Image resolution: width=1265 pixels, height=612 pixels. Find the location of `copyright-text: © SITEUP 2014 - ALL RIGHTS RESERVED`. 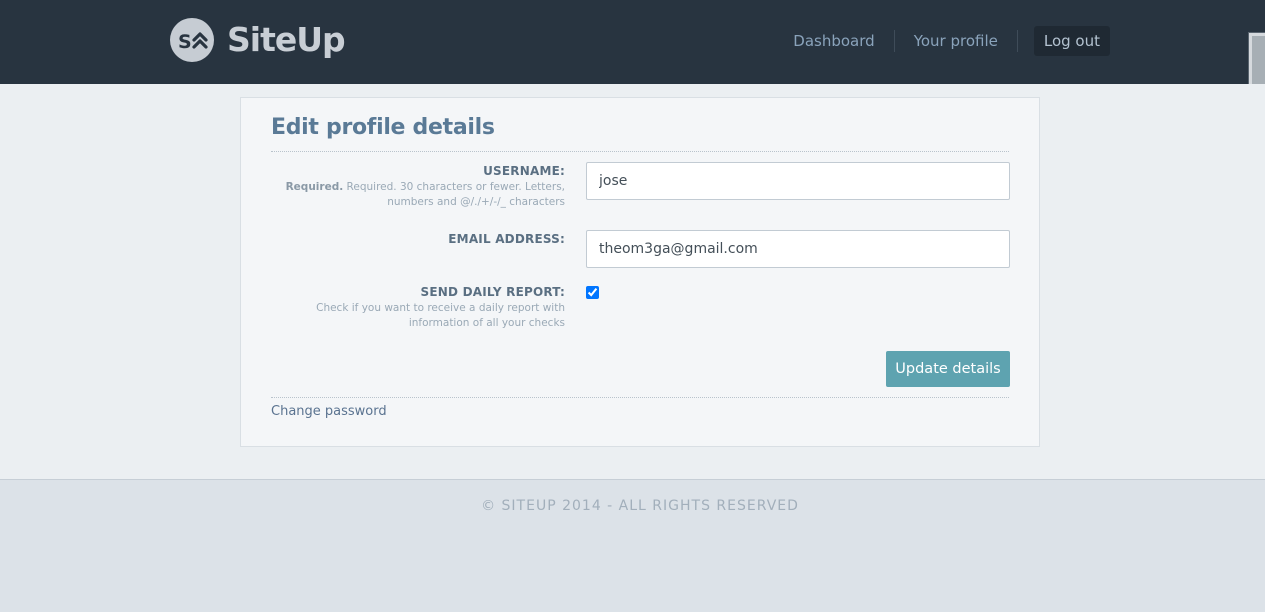

copyright-text: © SITEUP 2014 - ALL RIGHTS RESERVED is located at coordinates (640, 506).